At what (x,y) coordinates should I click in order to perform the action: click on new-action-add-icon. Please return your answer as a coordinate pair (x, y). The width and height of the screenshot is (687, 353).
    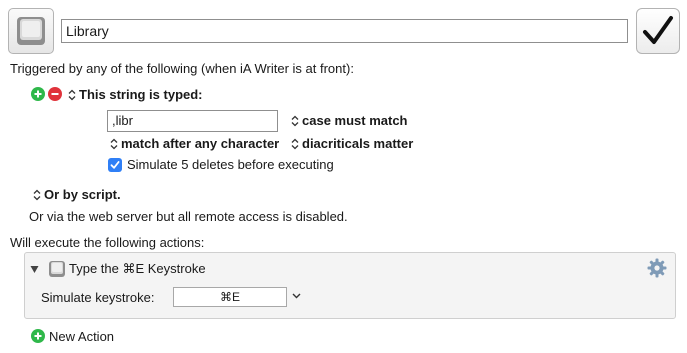
    Looking at the image, I should click on (38, 336).